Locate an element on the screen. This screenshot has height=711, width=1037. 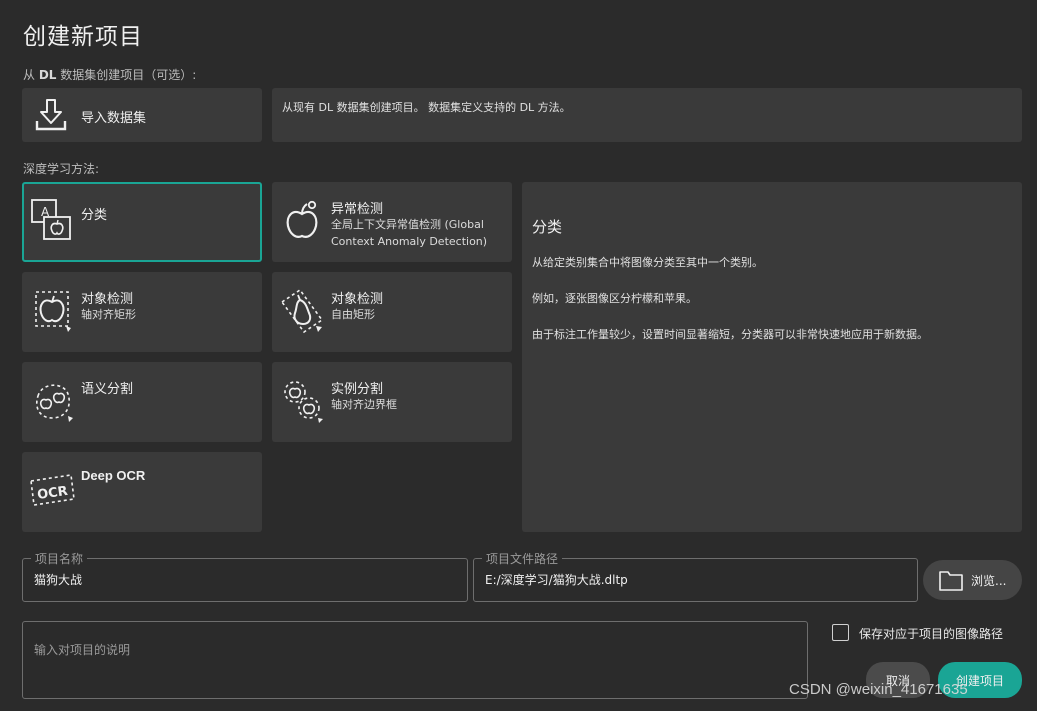
import-dataset-button: 导入数据集 is located at coordinates (142, 115).